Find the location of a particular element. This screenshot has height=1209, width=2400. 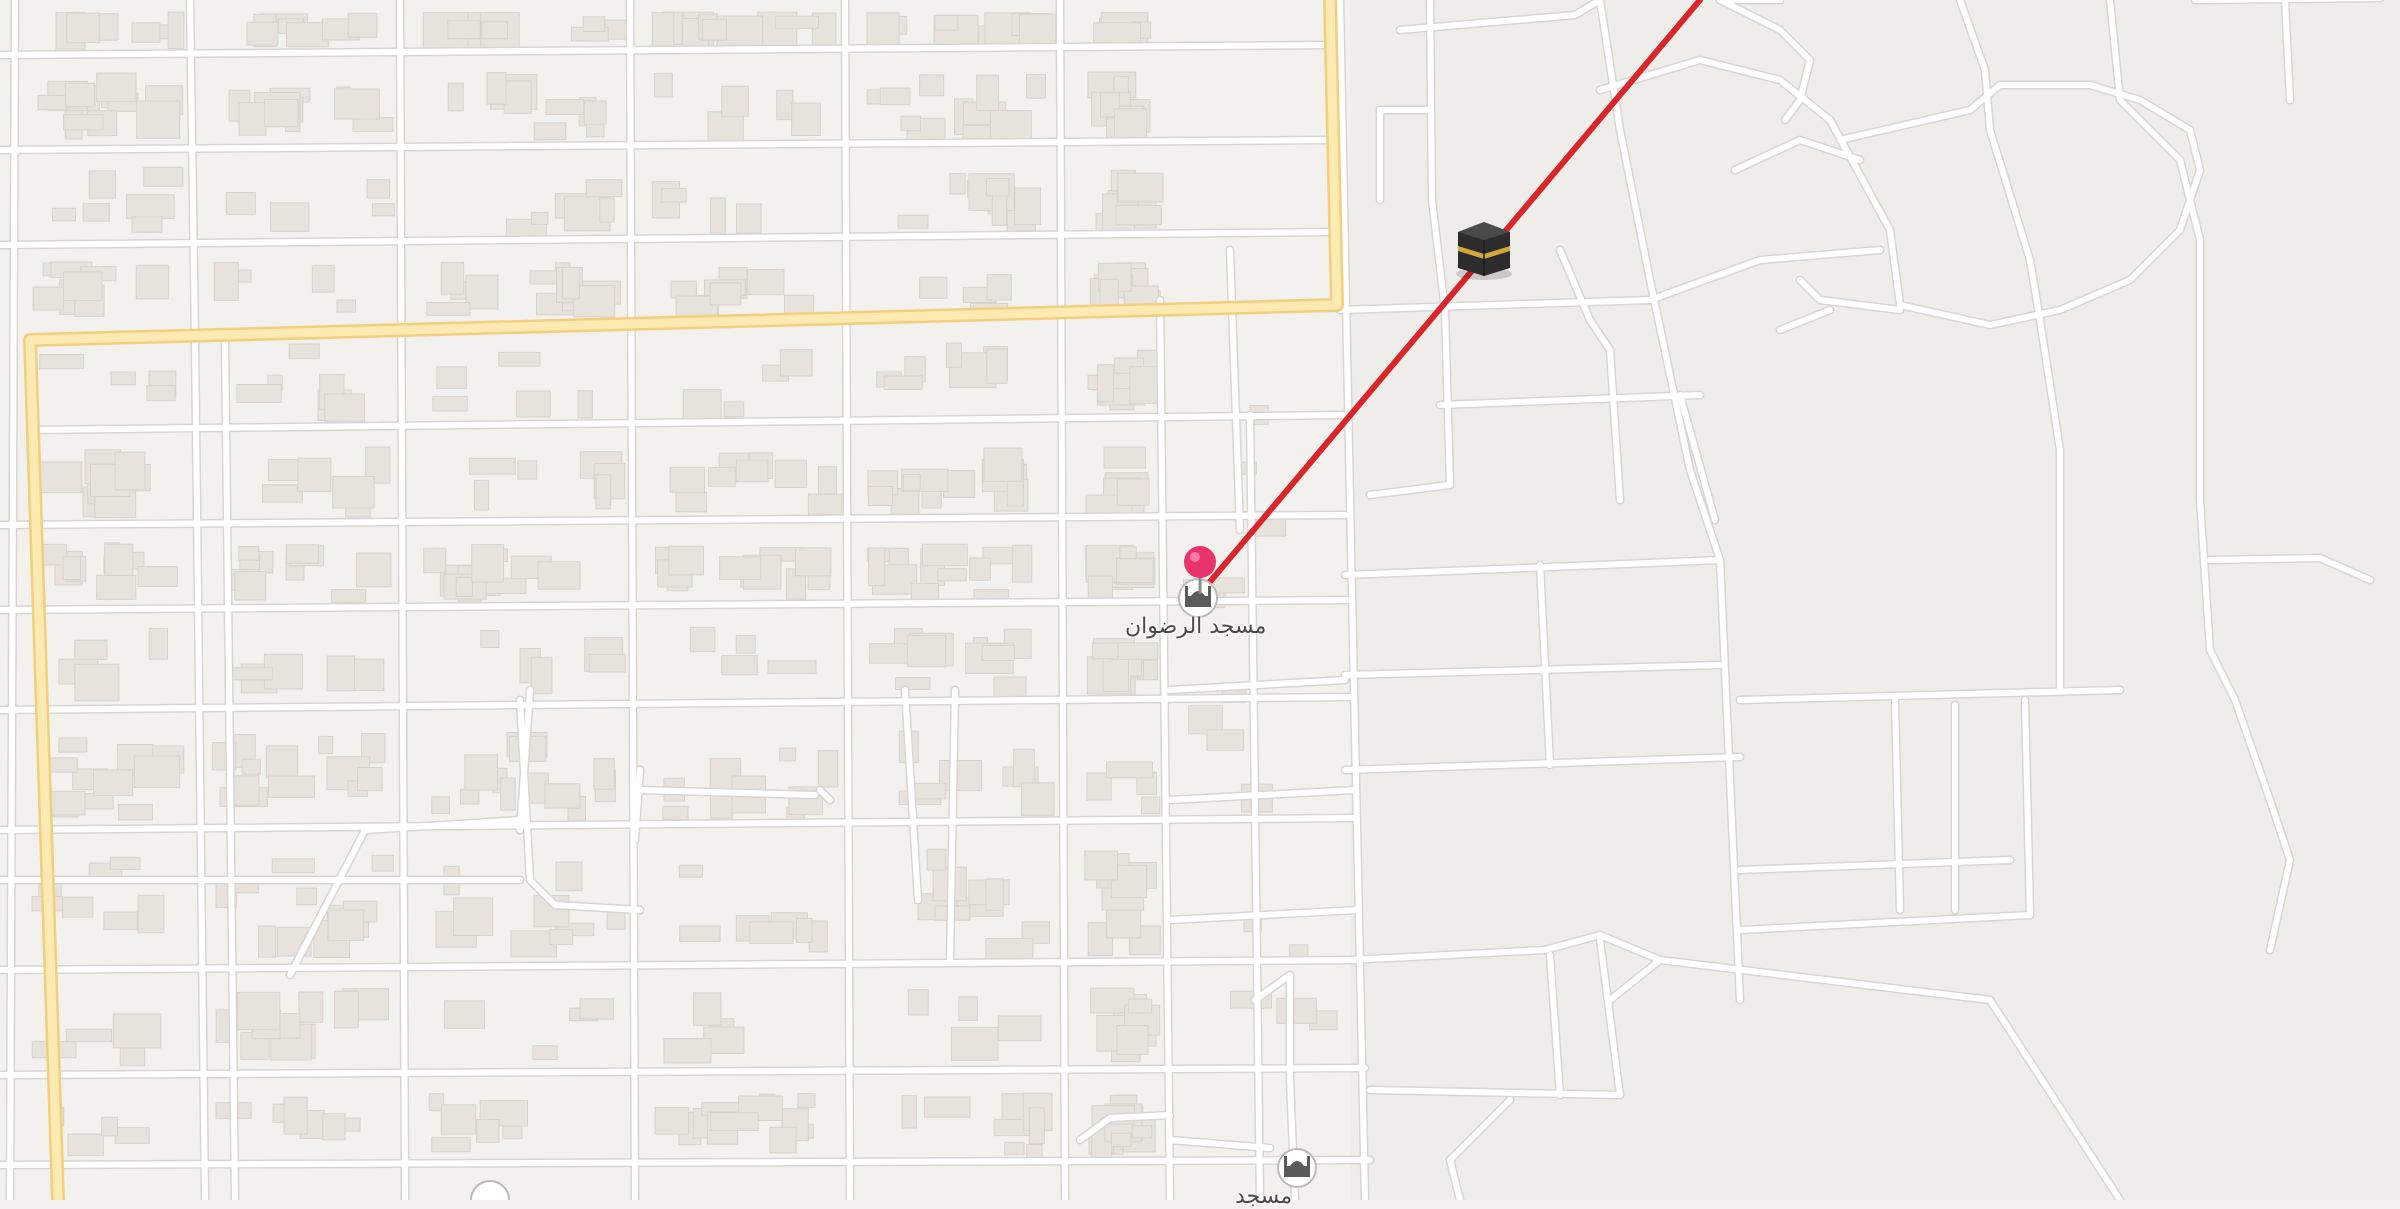

mosque-poi is located at coordinates (1297, 1168).